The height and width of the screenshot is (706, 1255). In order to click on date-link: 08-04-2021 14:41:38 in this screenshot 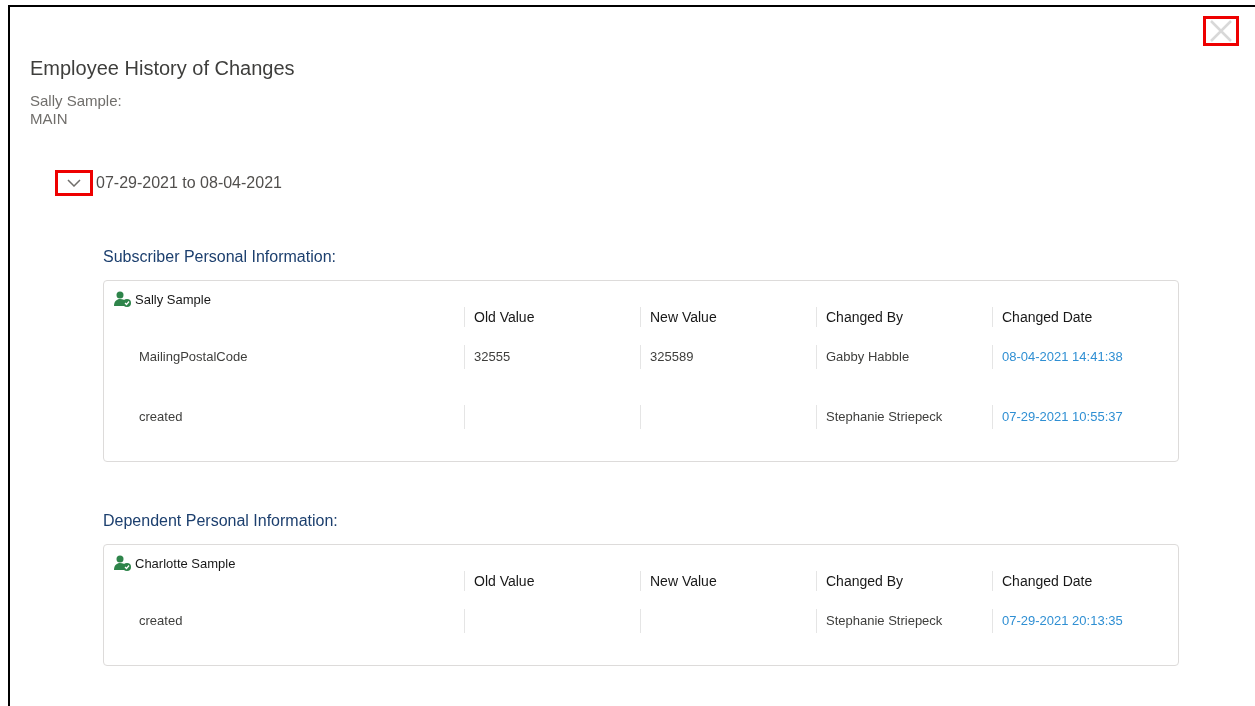, I will do `click(1085, 357)`.